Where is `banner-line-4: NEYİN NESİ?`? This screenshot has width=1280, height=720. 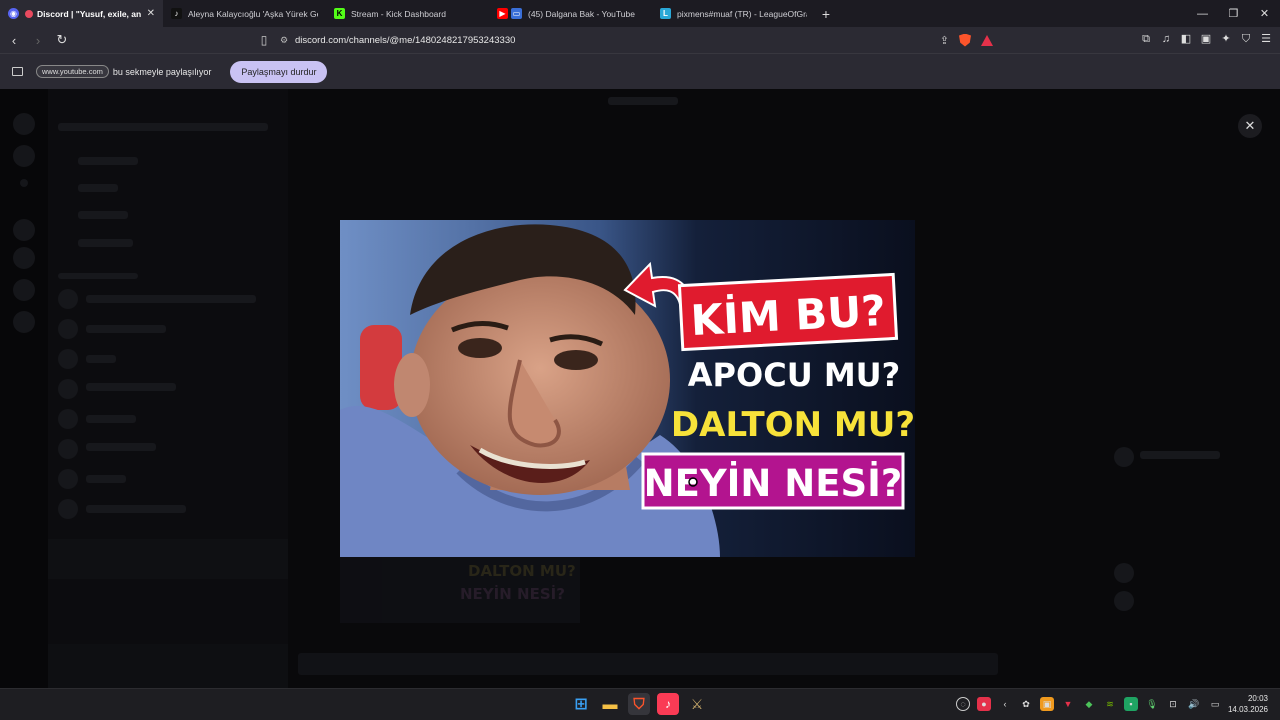
banner-line-4: NEYİN NESİ? is located at coordinates (773, 483).